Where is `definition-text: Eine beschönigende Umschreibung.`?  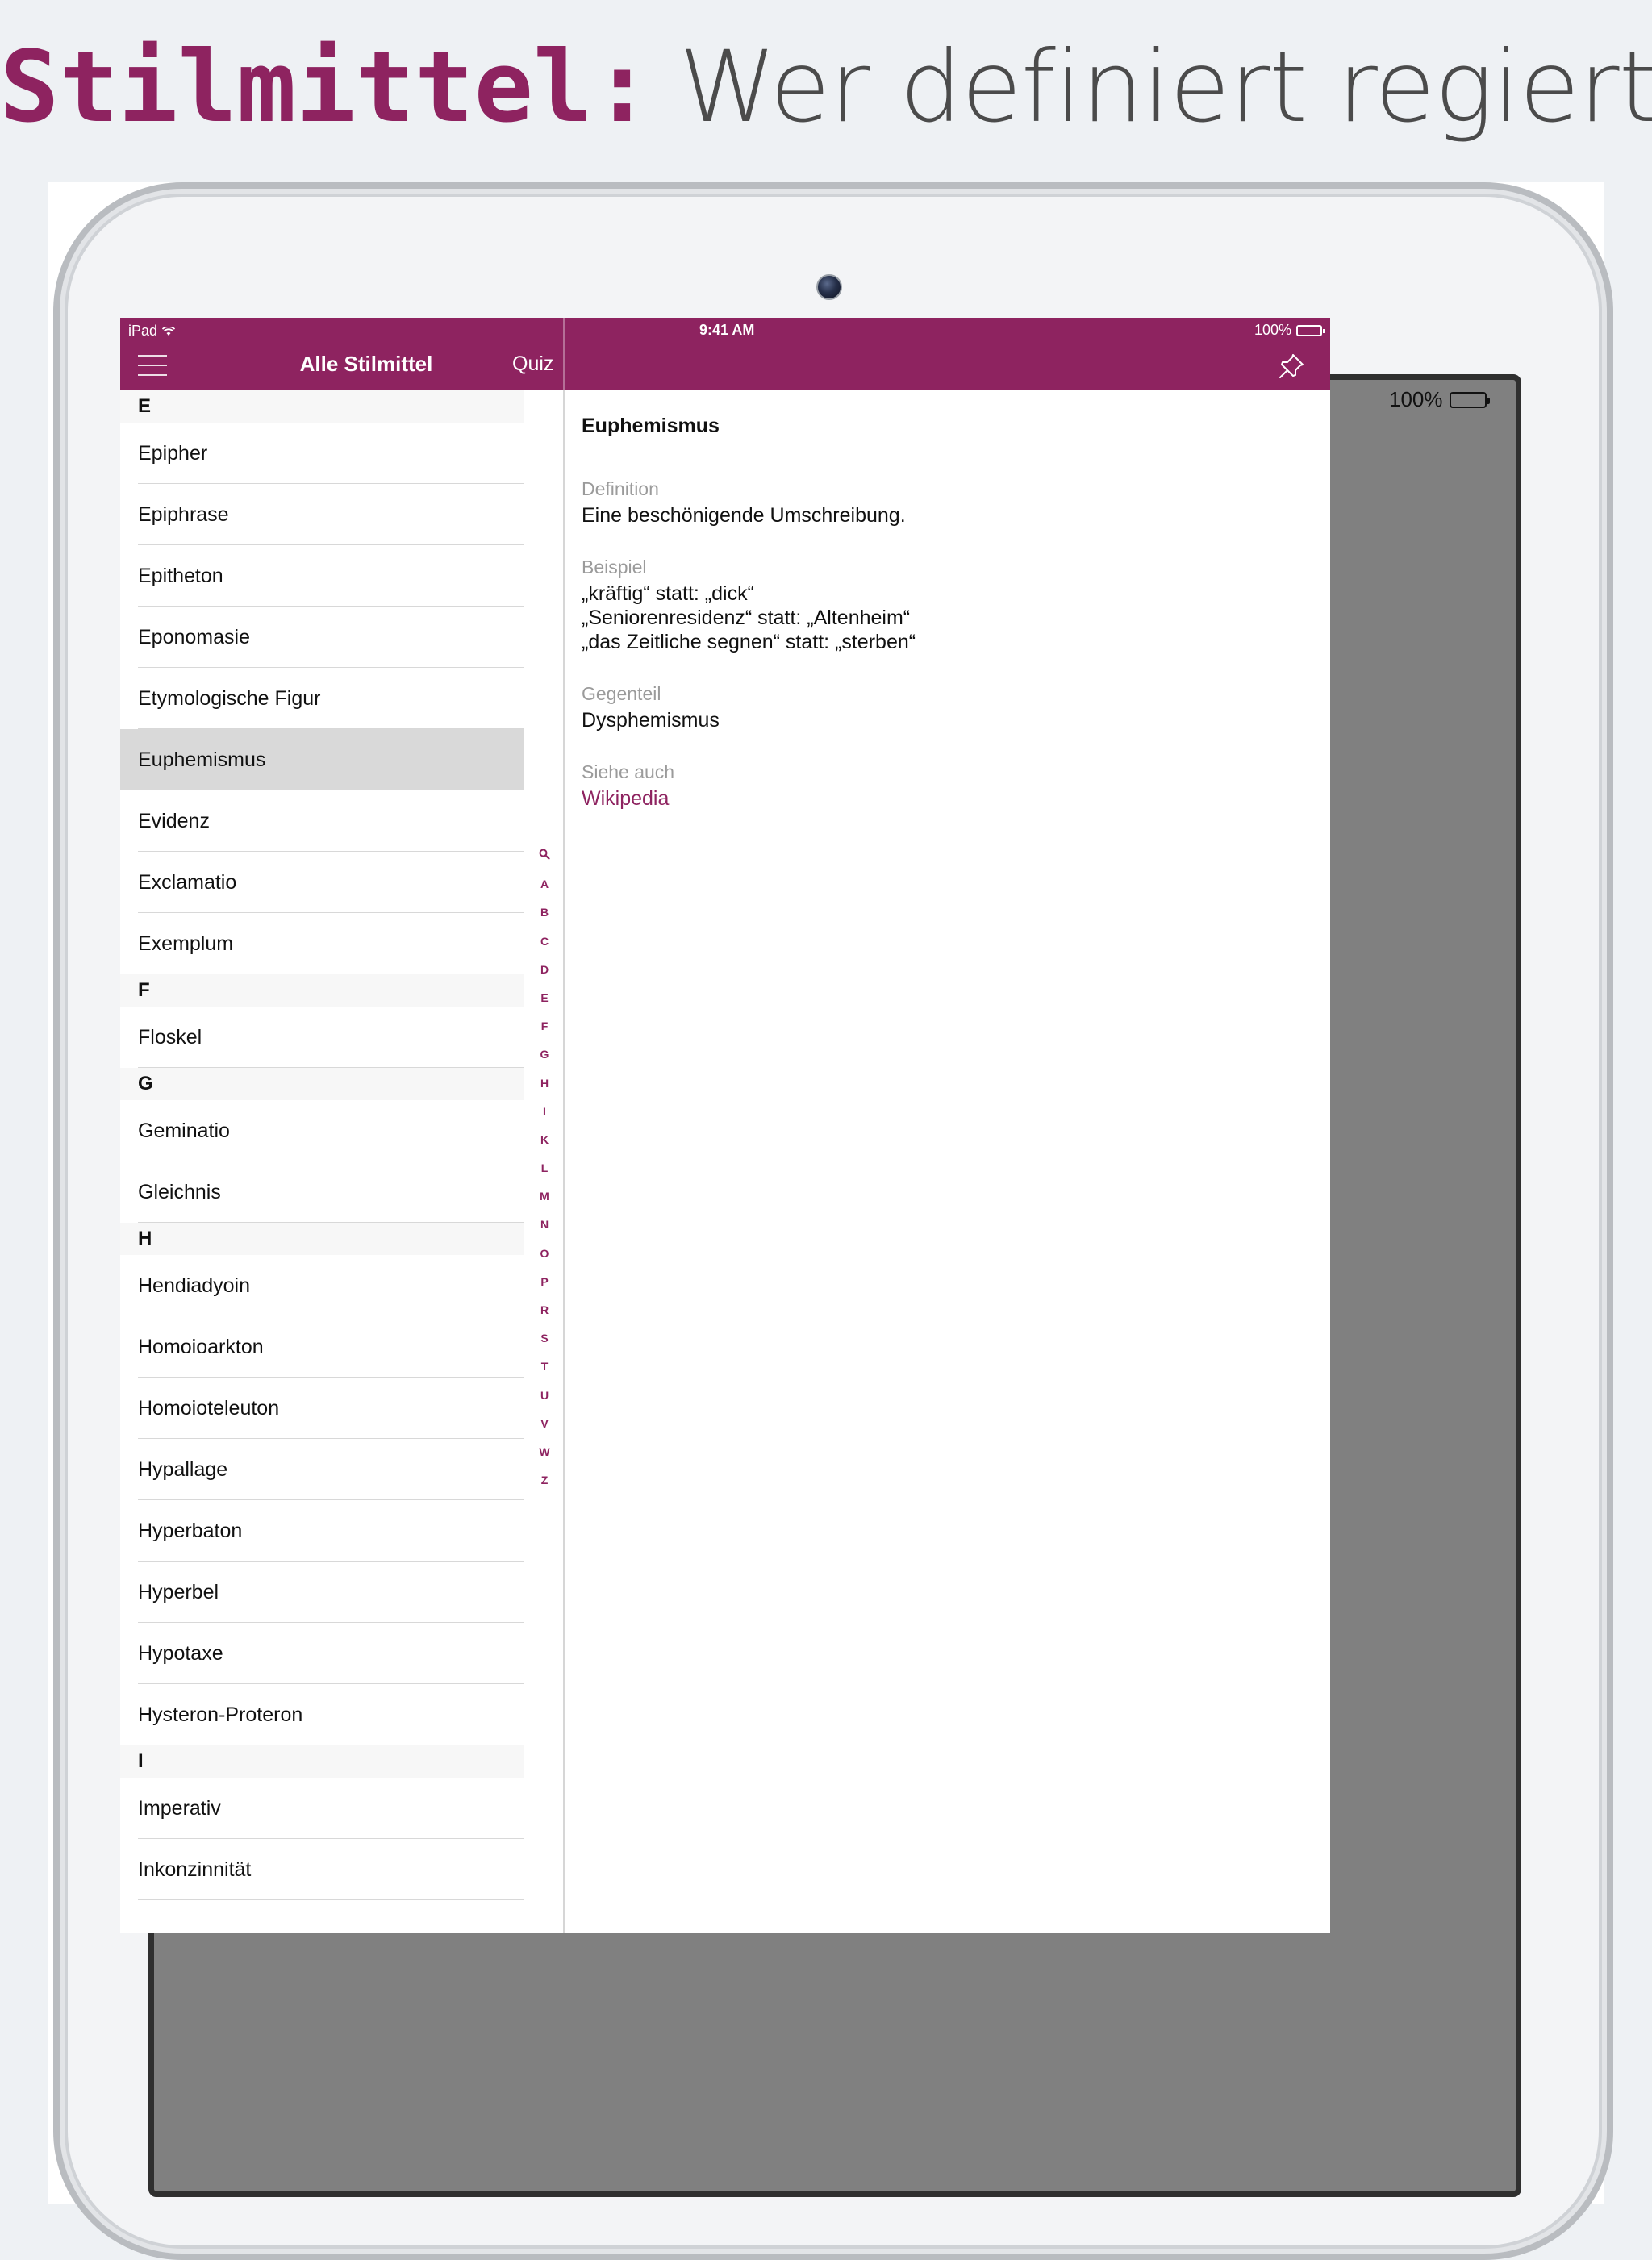
definition-text: Eine beschönigende Umschreibung. is located at coordinates (744, 515).